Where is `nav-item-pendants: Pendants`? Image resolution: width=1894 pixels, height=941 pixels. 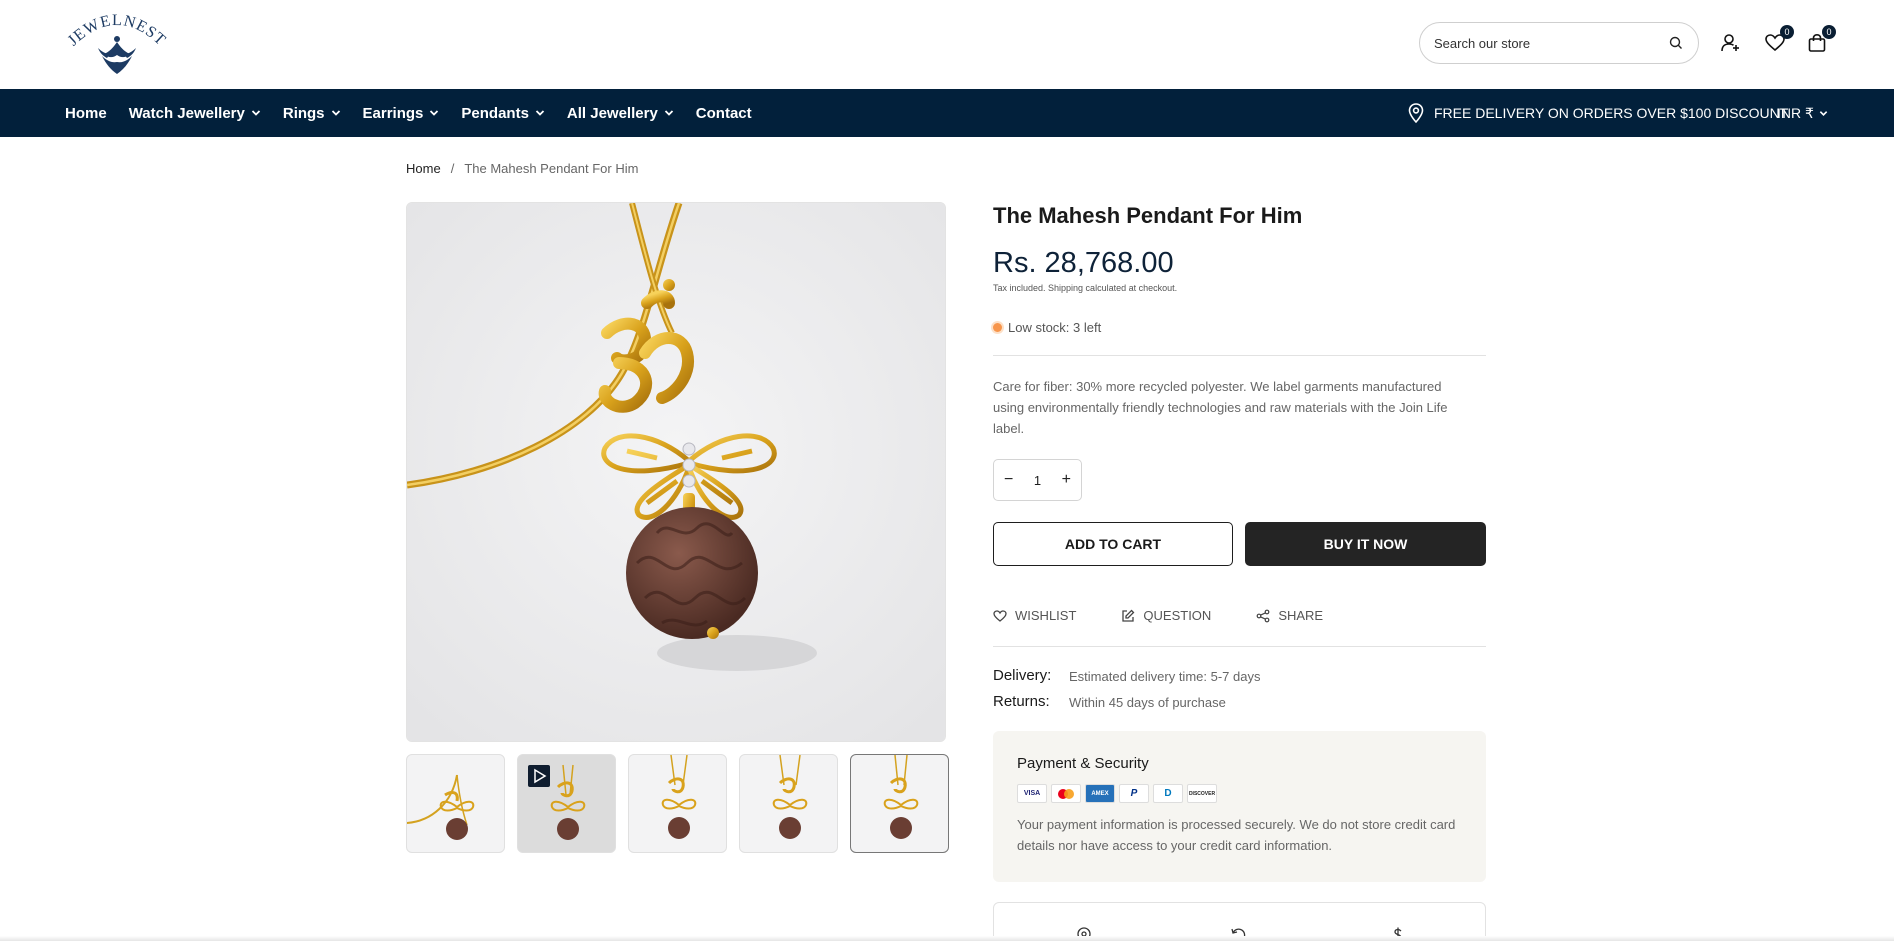
nav-item-pendants: Pendants is located at coordinates (503, 113).